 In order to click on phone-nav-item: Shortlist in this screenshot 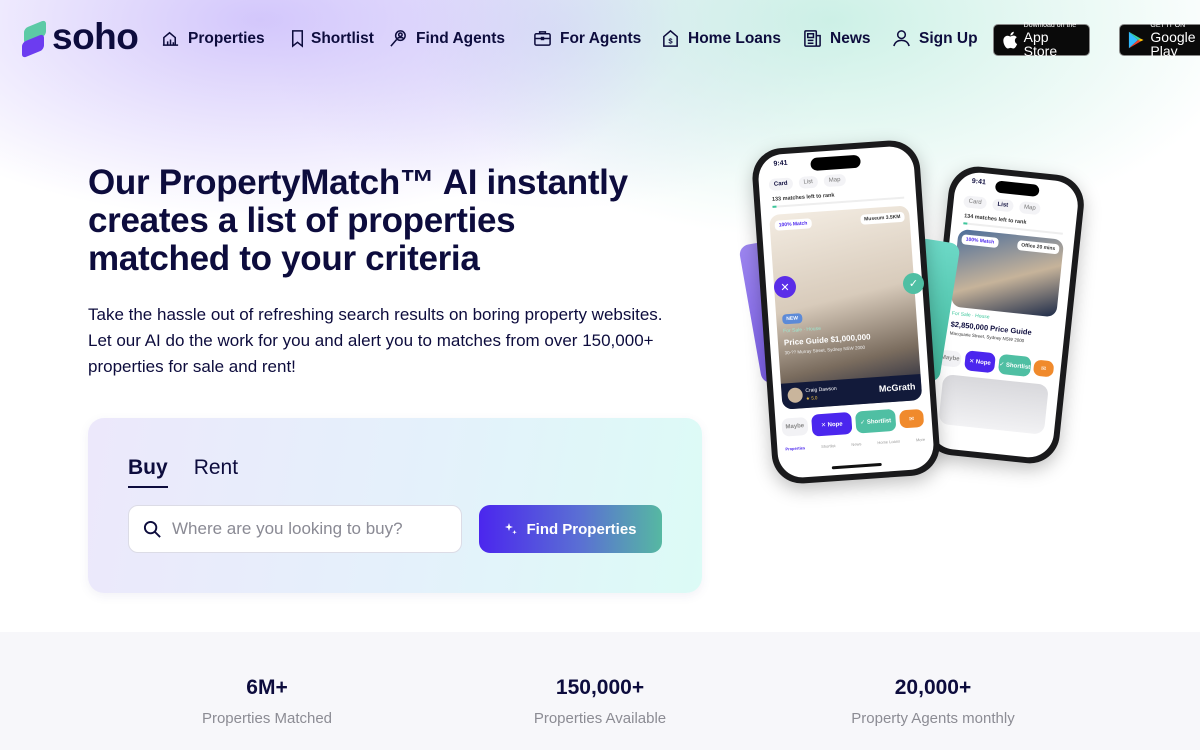, I will do `click(828, 446)`.